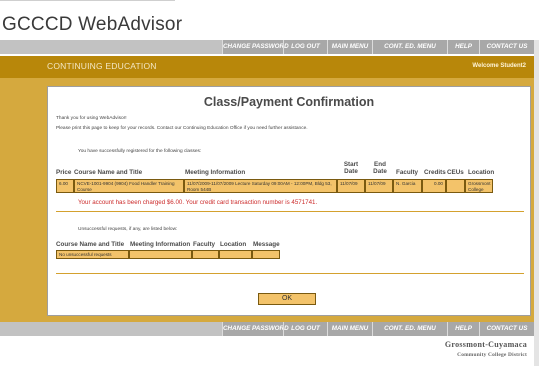 The height and width of the screenshot is (366, 539). I want to click on cell-faculty: N. Garcia, so click(407, 186).